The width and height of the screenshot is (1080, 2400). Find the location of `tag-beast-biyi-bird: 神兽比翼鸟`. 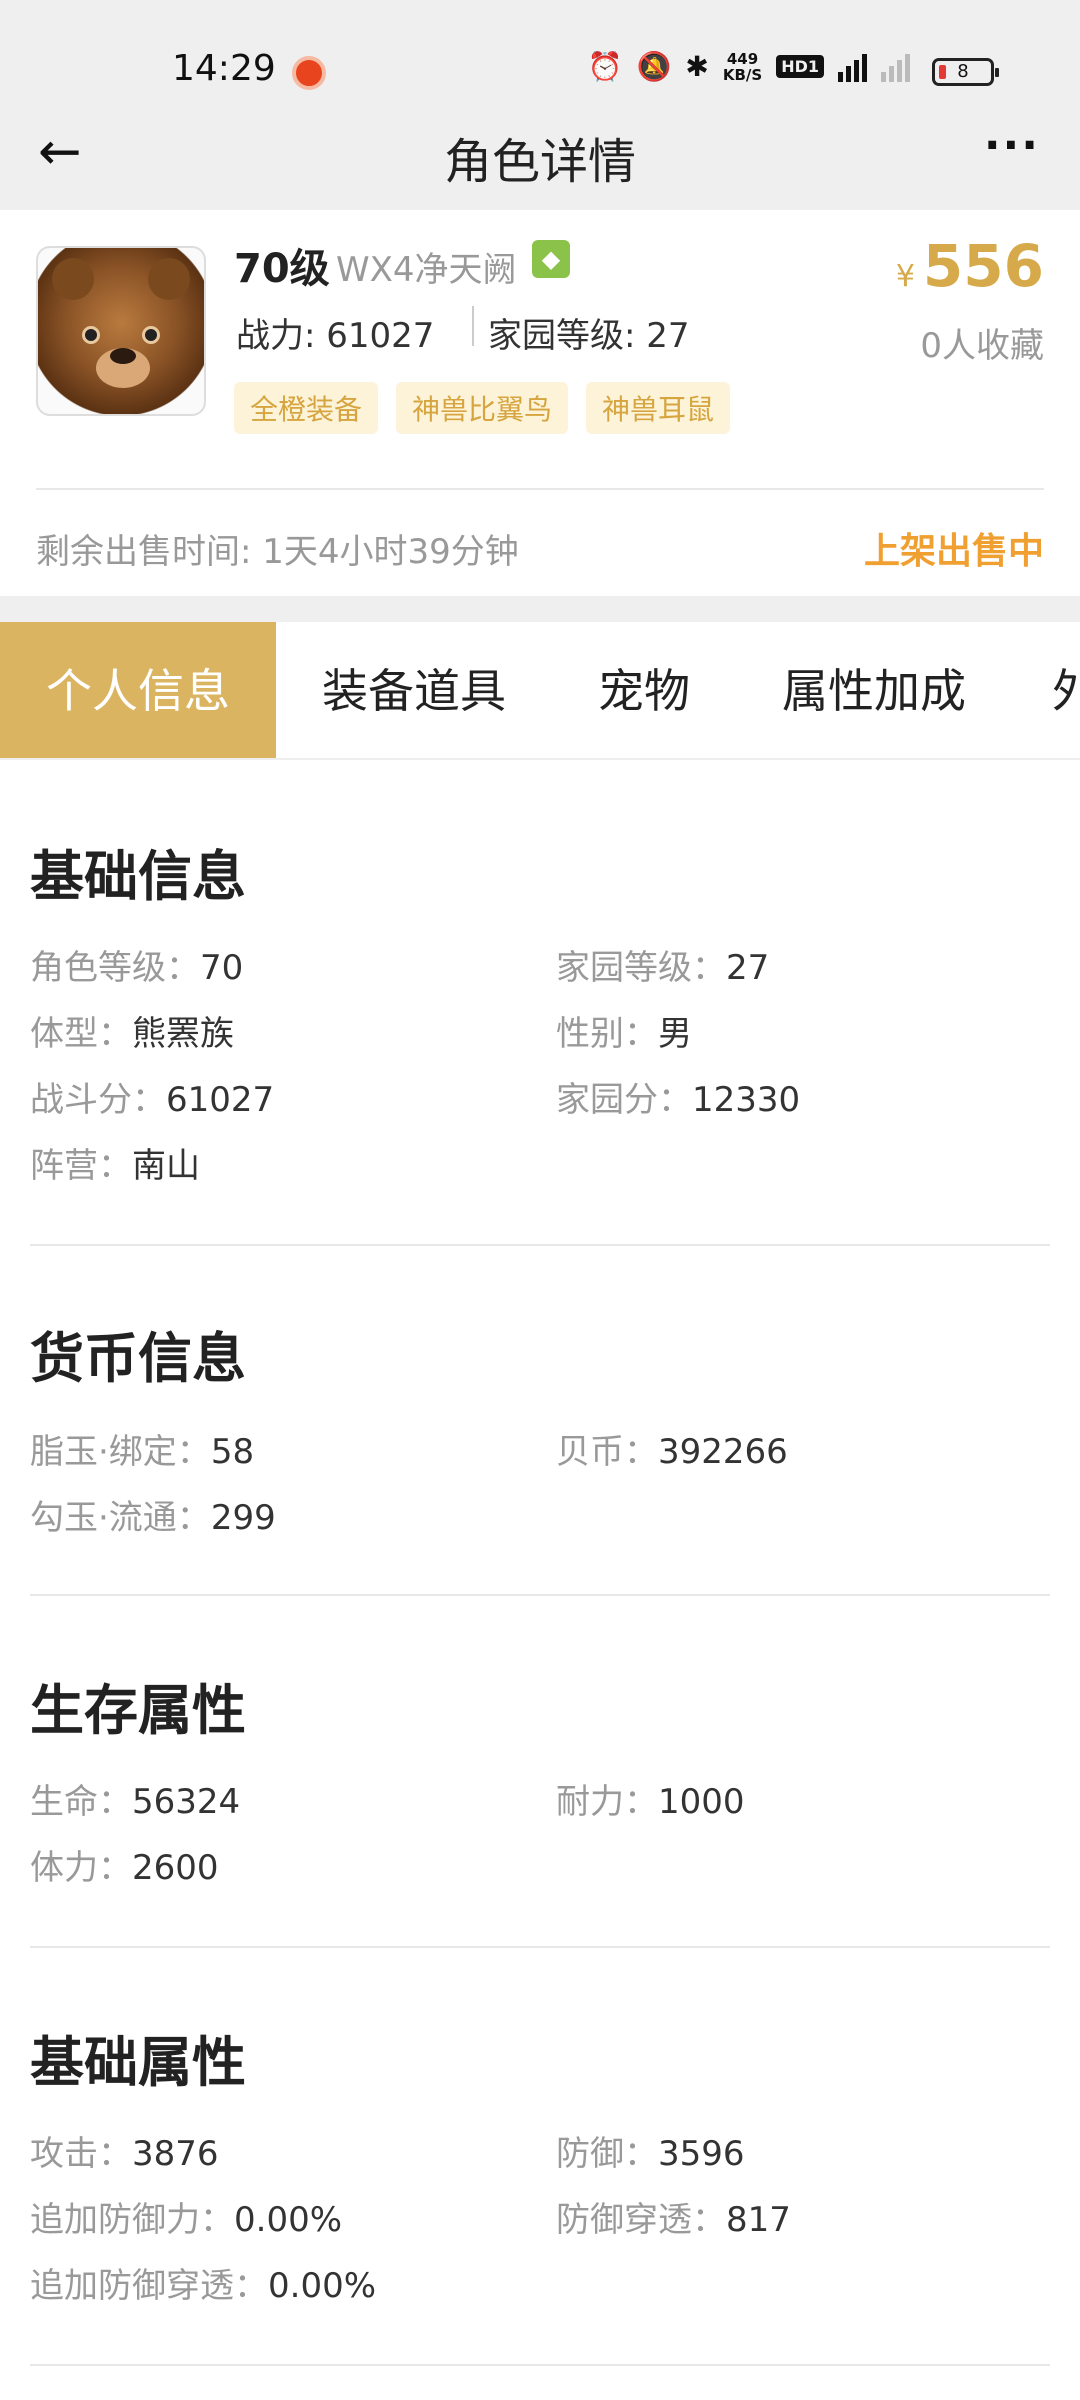

tag-beast-biyi-bird: 神兽比翼鸟 is located at coordinates (482, 408).